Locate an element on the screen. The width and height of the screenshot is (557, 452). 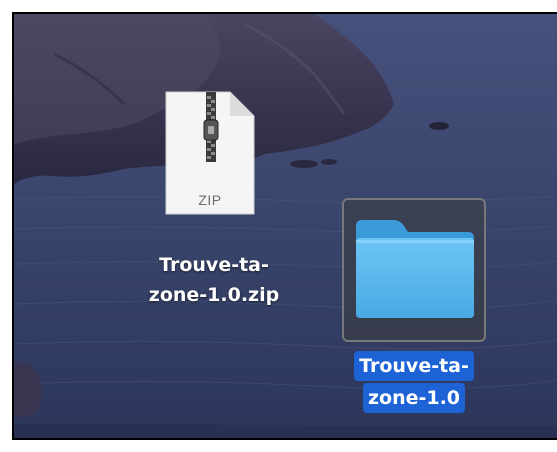
desktop-item-label-line: zone-1.0 is located at coordinates (414, 398).